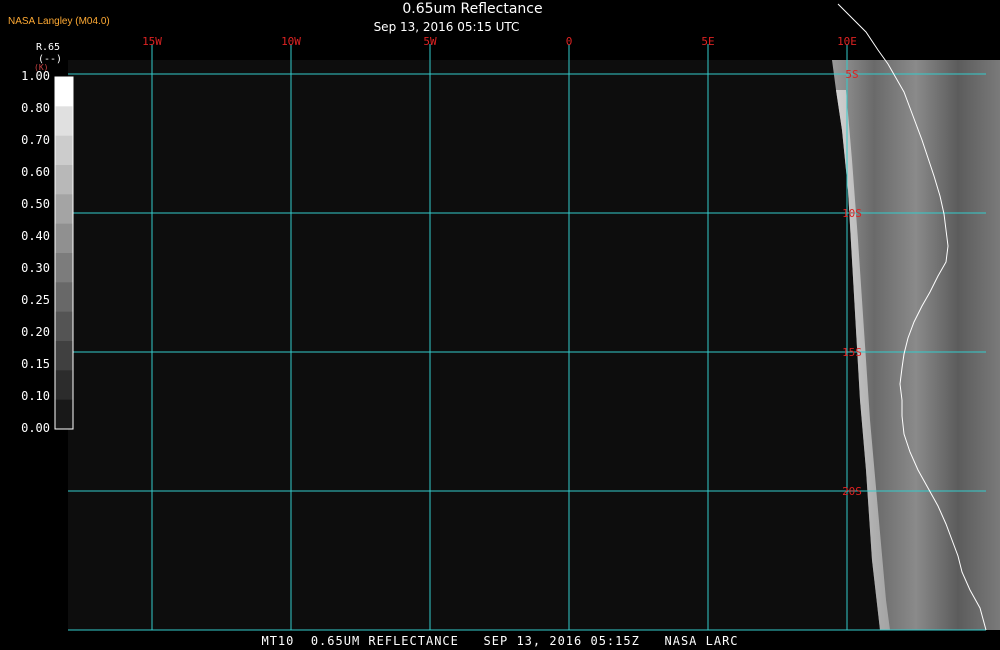  Describe the element at coordinates (852, 491) in the screenshot. I see `latitude-label: 20S` at that location.